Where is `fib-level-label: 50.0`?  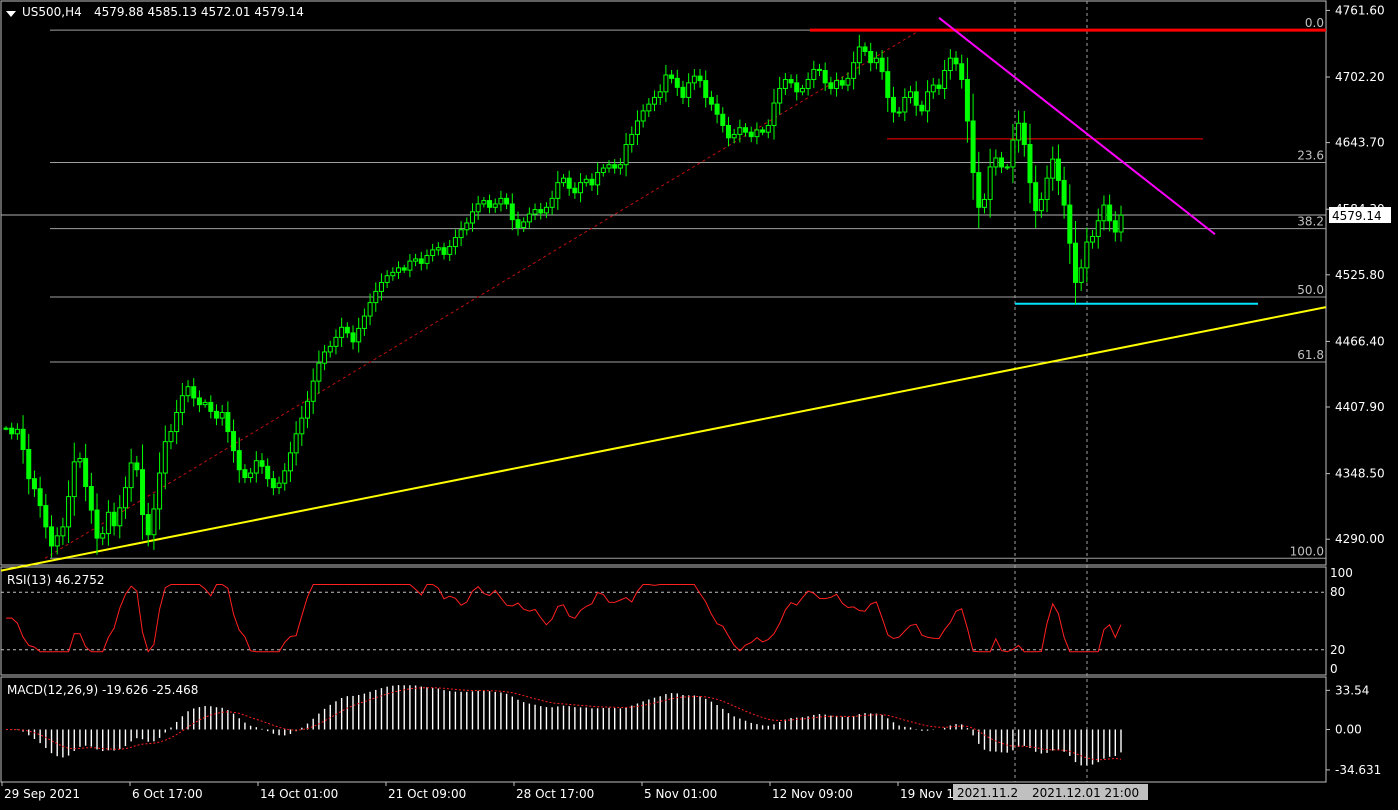
fib-level-label: 50.0 is located at coordinates (1310, 290).